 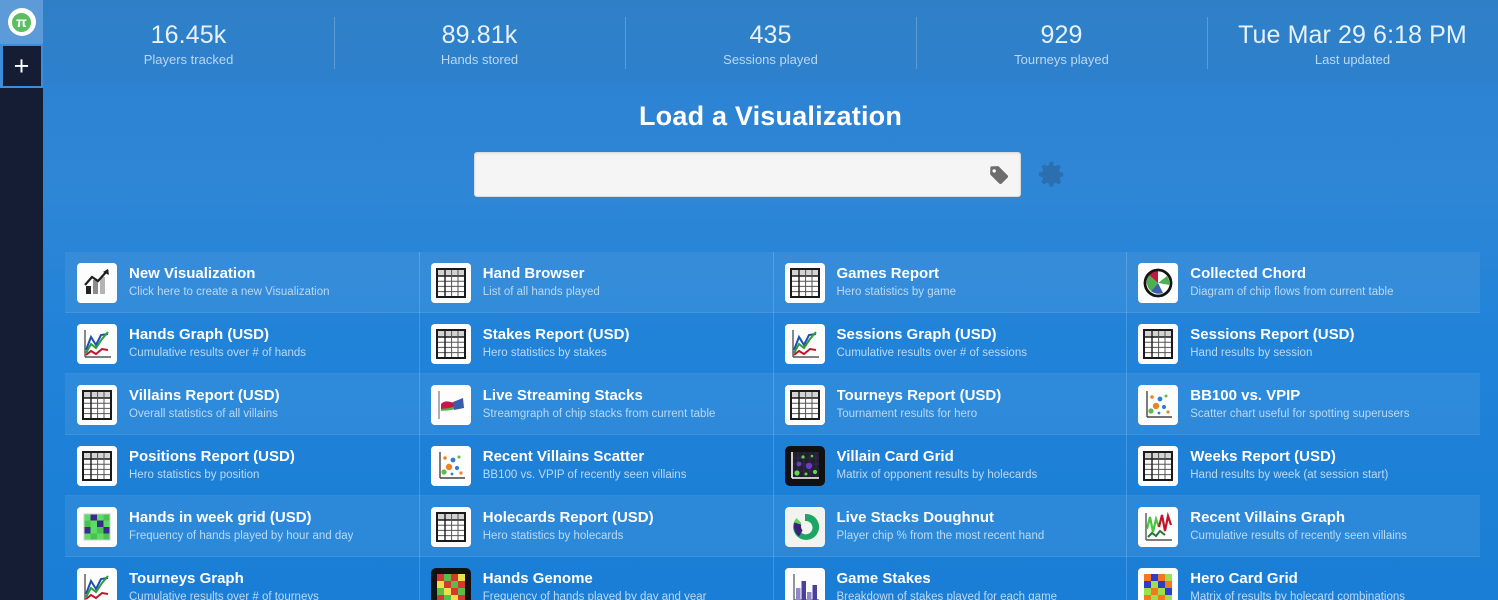 What do you see at coordinates (1272, 334) in the screenshot?
I see `viz-title: Sessions Report (USD)` at bounding box center [1272, 334].